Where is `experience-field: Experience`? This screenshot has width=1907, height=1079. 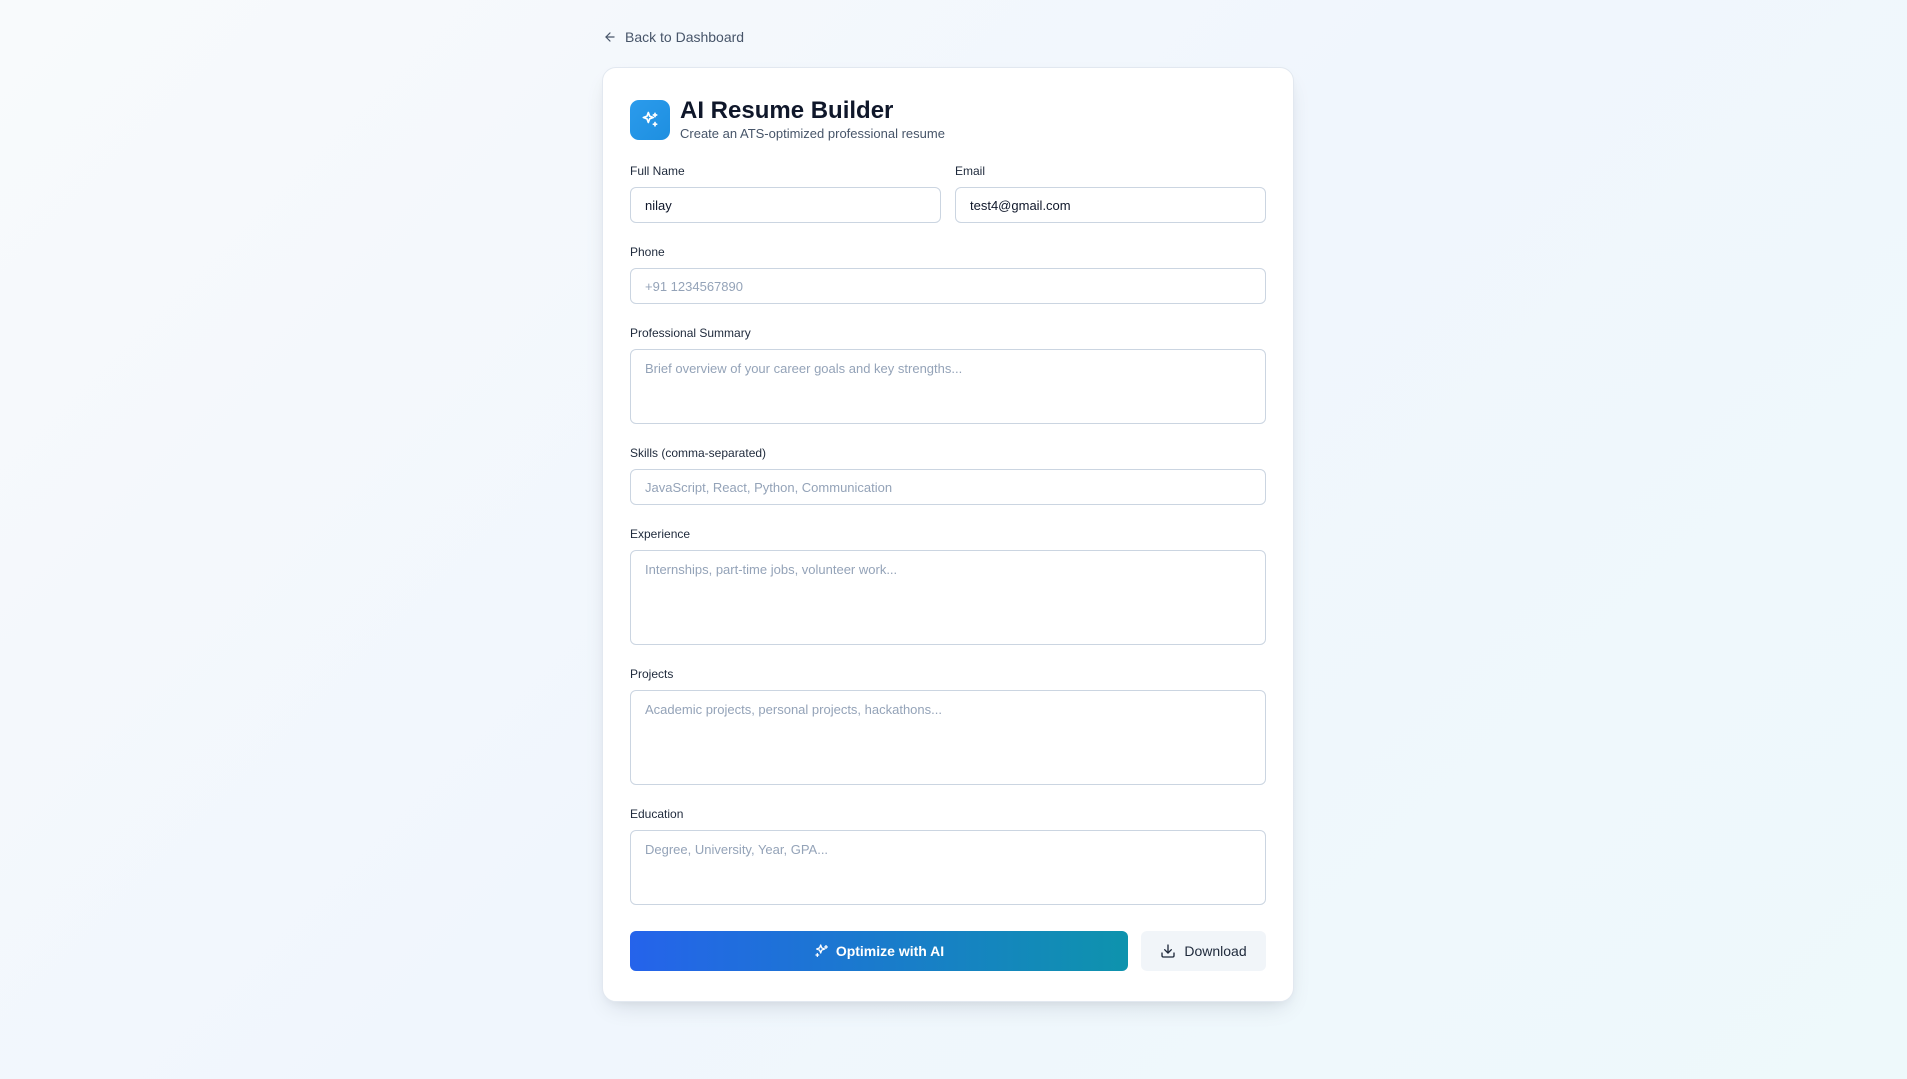
experience-field: Experience is located at coordinates (948, 585).